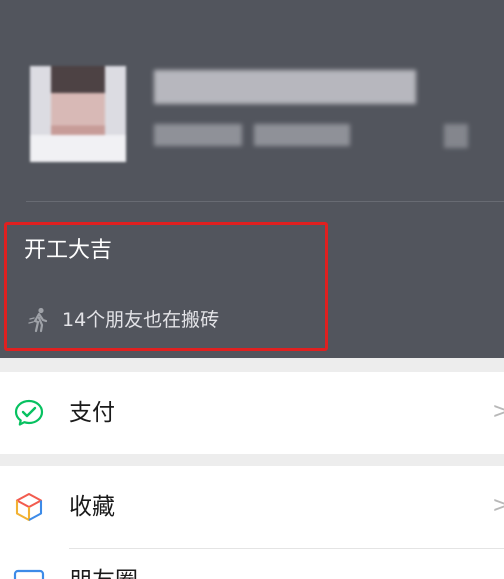  What do you see at coordinates (265, 201) in the screenshot?
I see `header-divider` at bounding box center [265, 201].